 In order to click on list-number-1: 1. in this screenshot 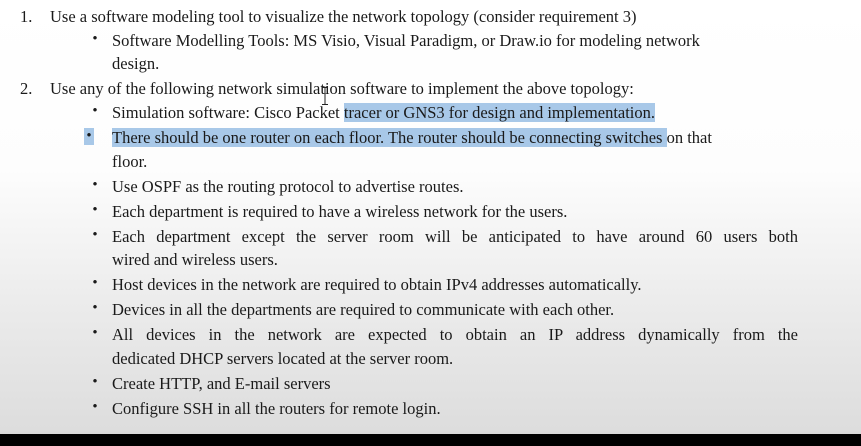, I will do `click(26, 16)`.